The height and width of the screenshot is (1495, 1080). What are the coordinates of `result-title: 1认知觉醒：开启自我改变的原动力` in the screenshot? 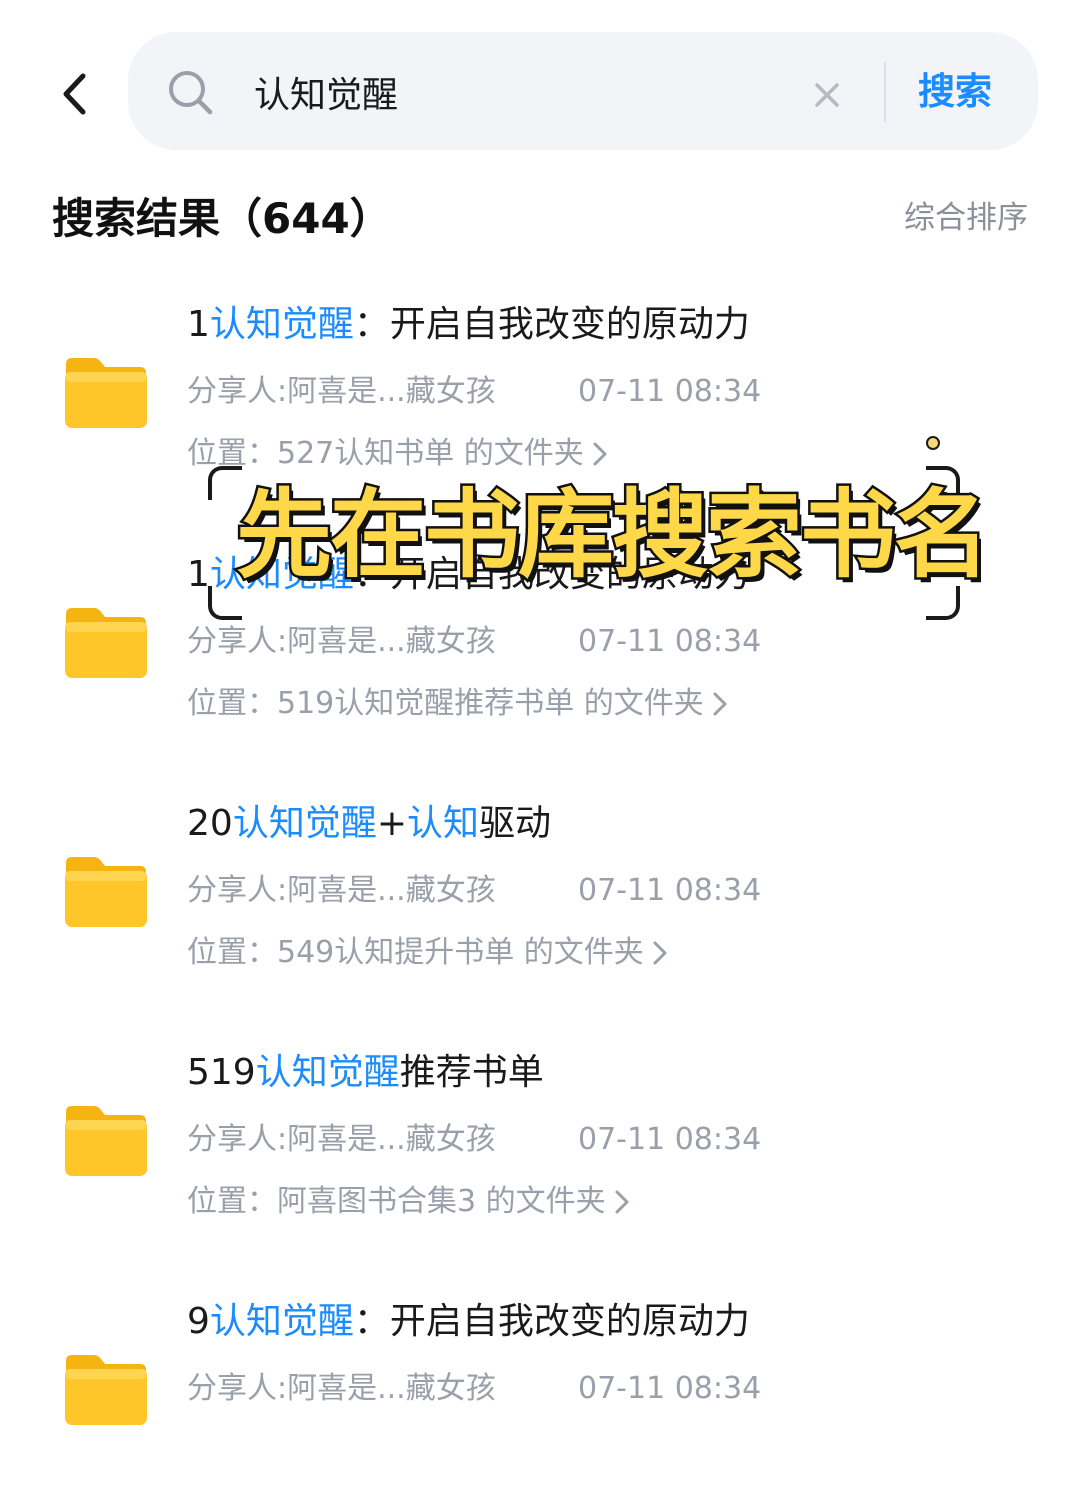 It's located at (468, 325).